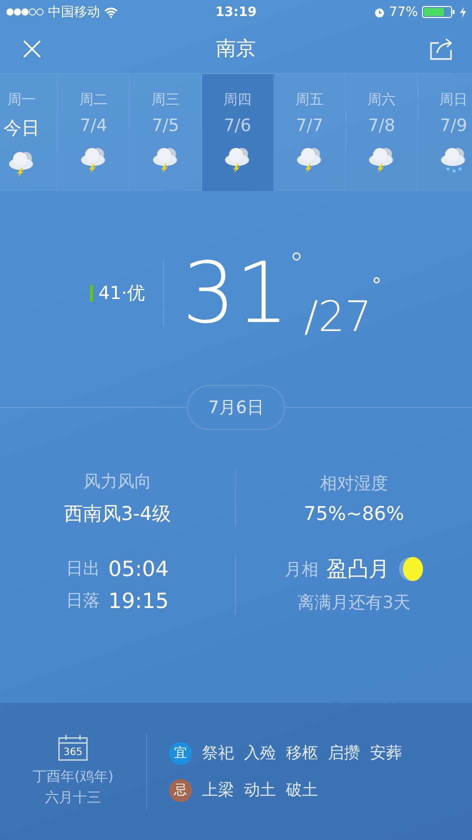 The height and width of the screenshot is (840, 472). What do you see at coordinates (118, 514) in the screenshot?
I see `detail-value: 西南风3-4级` at bounding box center [118, 514].